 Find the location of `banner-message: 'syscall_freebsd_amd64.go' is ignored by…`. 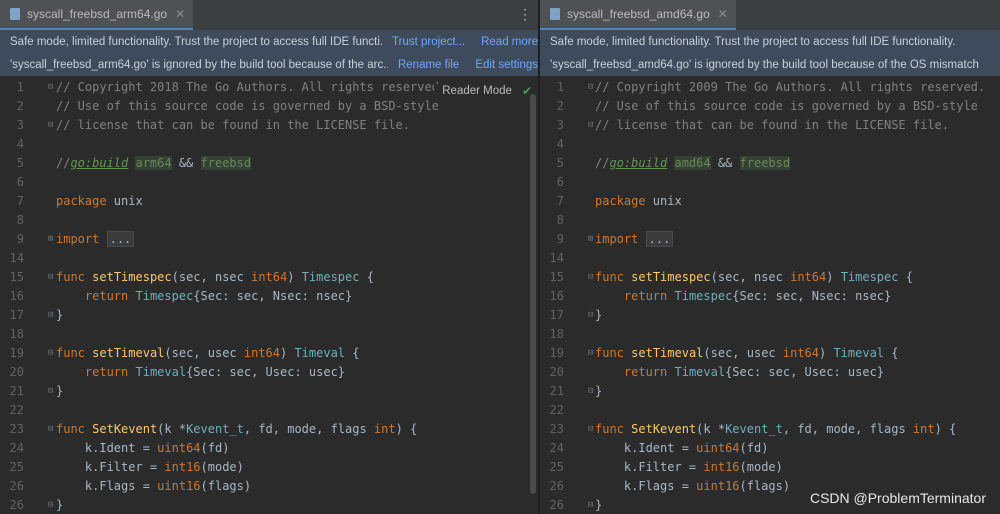

banner-message: 'syscall_freebsd_amd64.go' is ignored by… is located at coordinates (764, 64).